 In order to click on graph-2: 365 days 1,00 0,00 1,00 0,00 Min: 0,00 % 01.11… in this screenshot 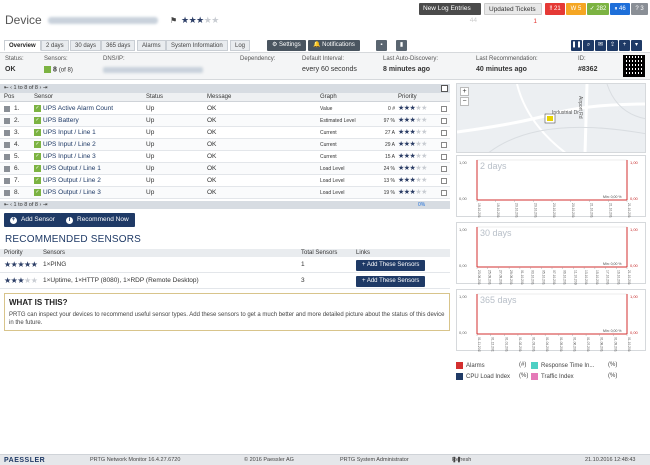, I will do `click(551, 321)`.